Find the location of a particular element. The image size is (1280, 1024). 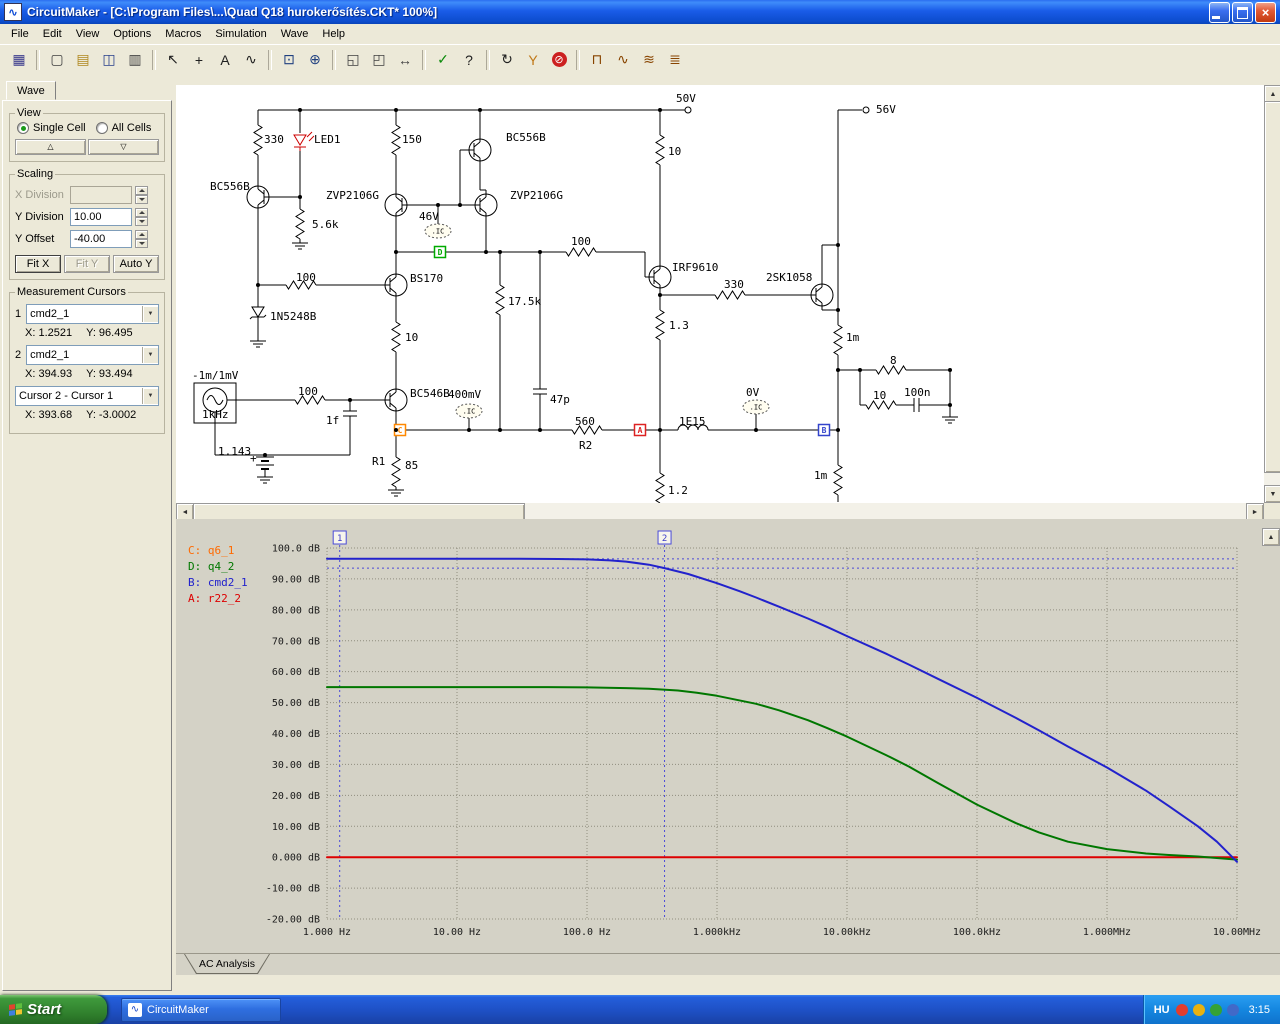

svg-text: 1m is located at coordinates (821, 475).